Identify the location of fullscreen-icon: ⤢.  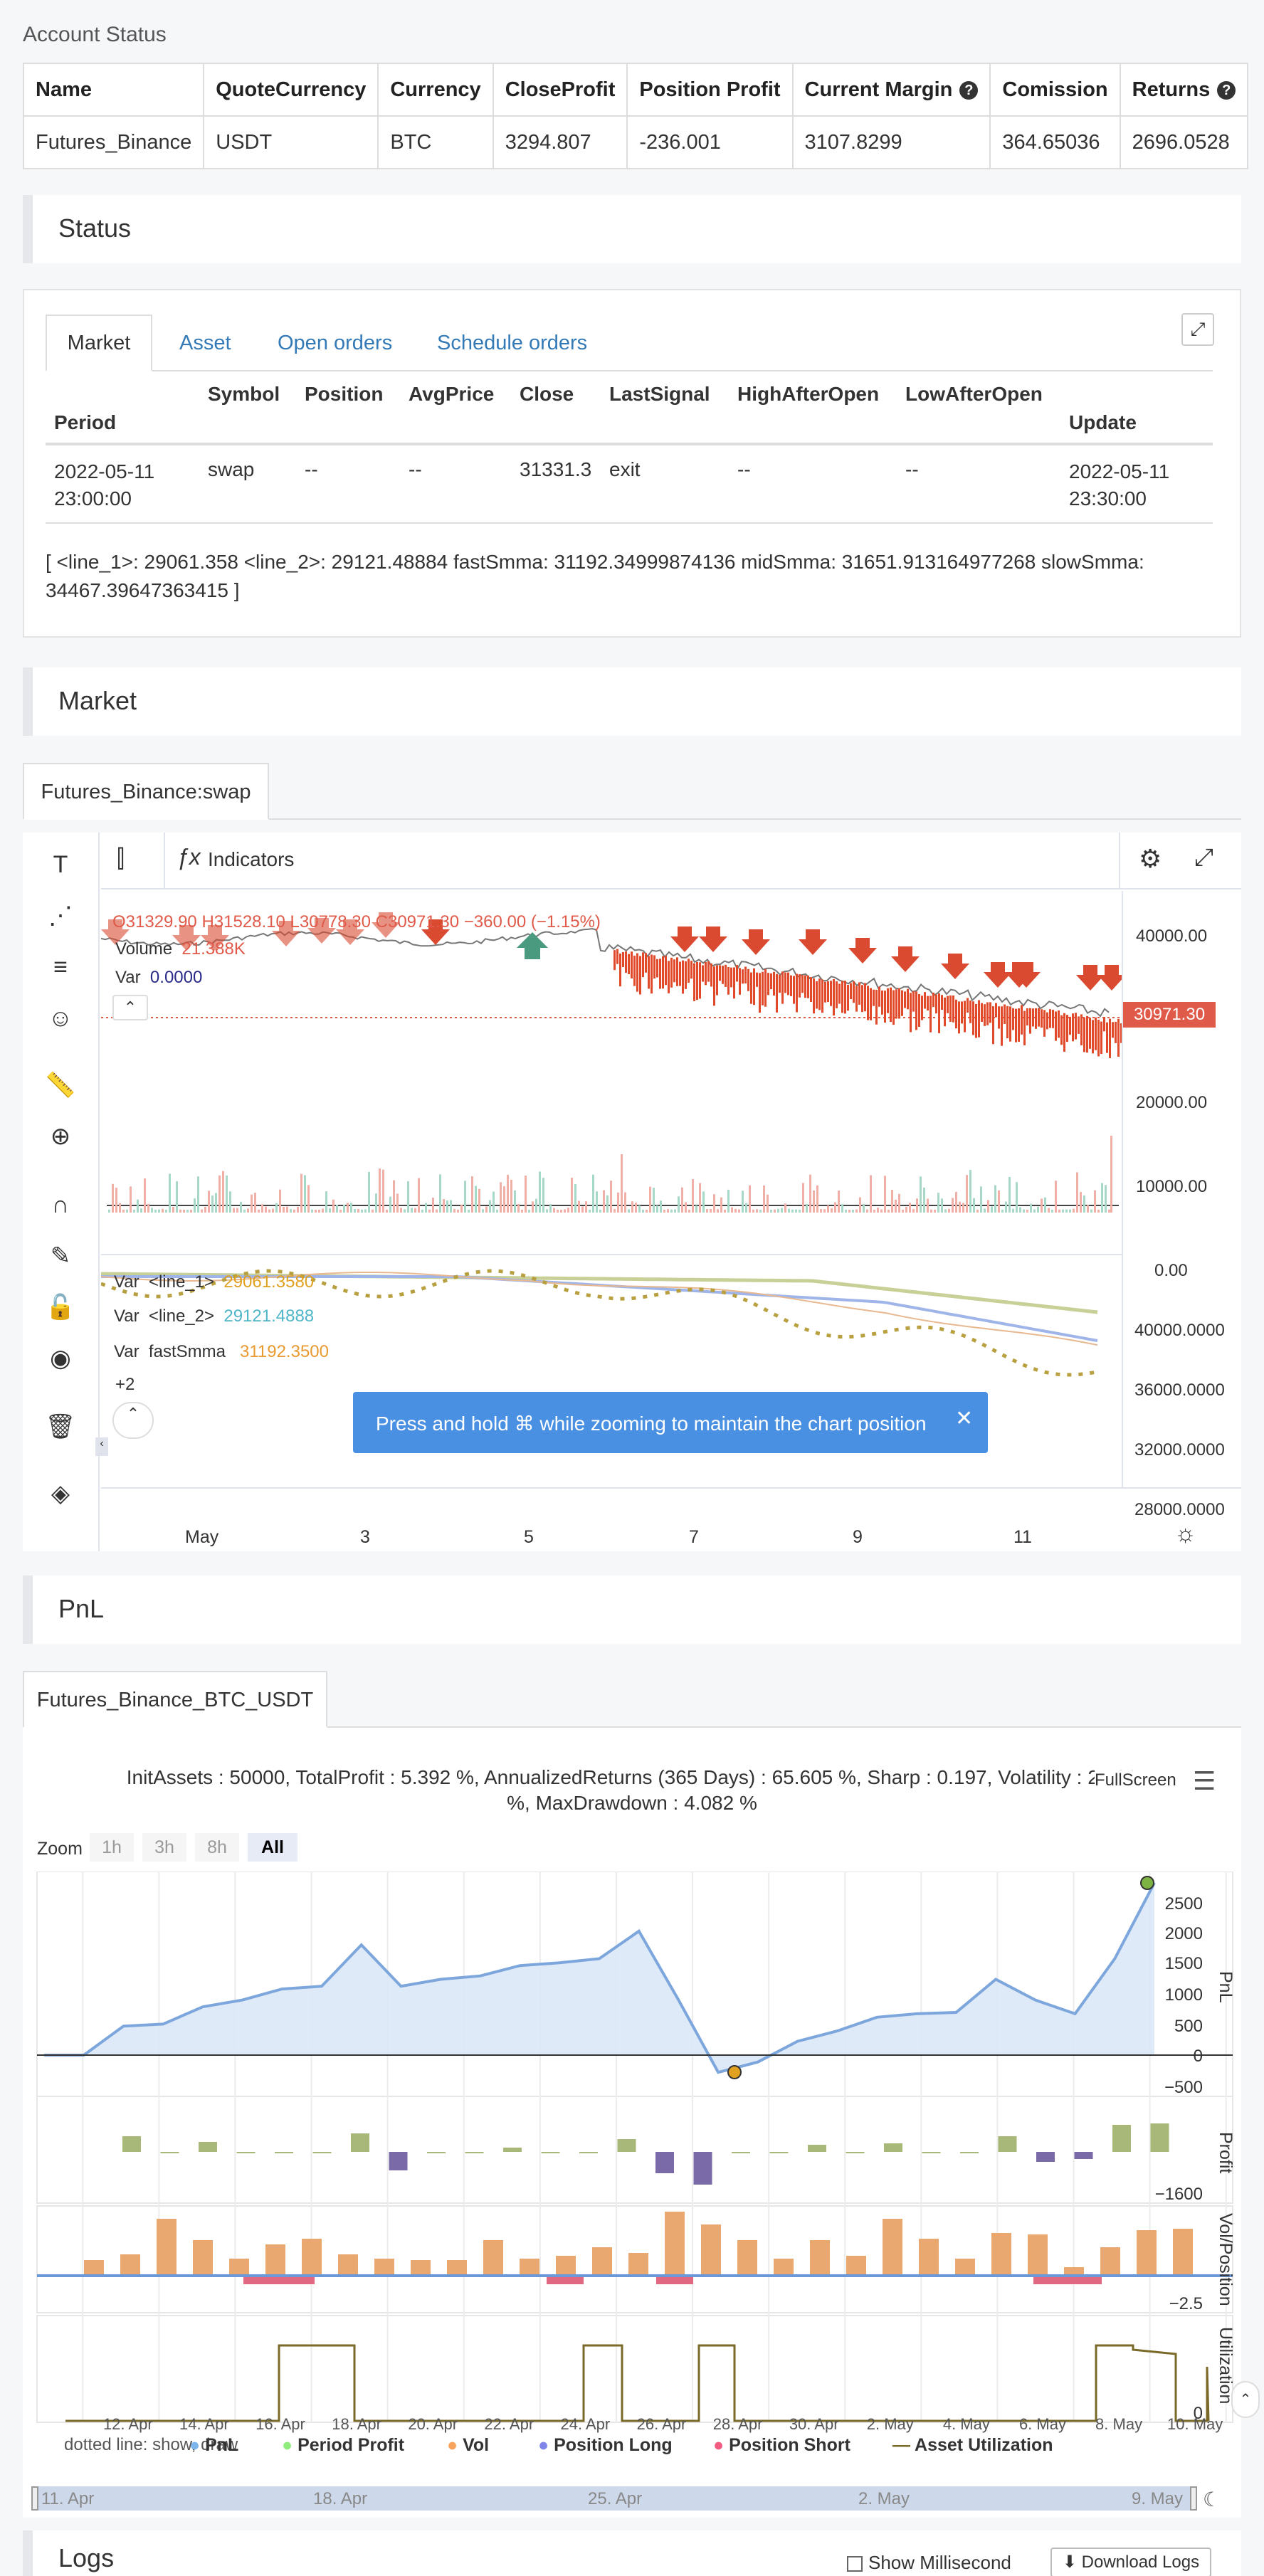
(1203, 858).